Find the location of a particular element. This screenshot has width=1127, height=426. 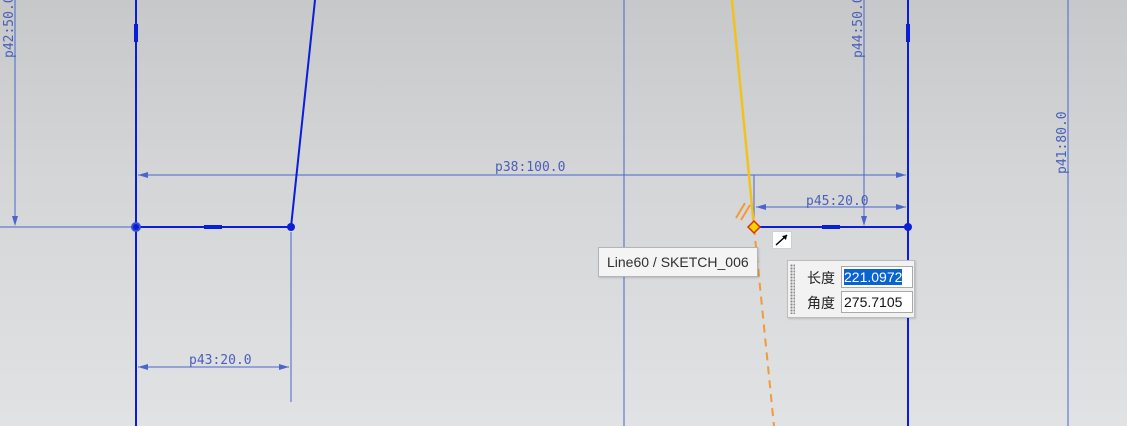

length-input: 221.0972 is located at coordinates (877, 277).